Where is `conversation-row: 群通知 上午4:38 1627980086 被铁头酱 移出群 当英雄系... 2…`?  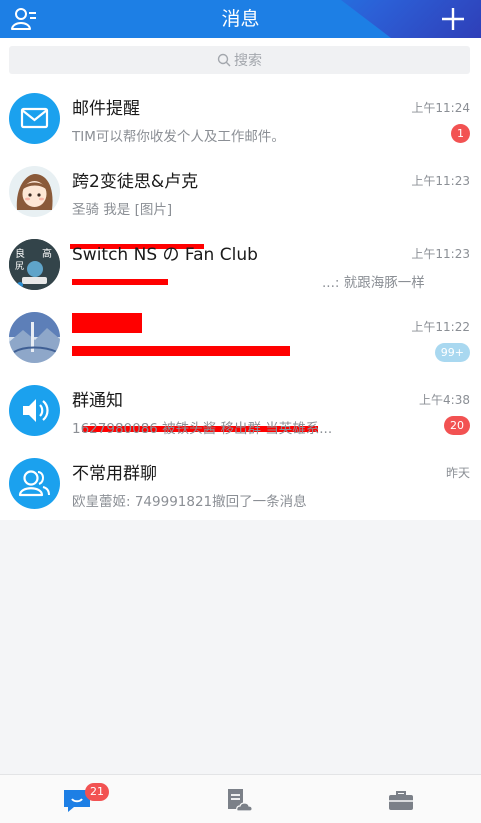
conversation-row: 群通知 上午4:38 1627980086 被铁头酱 移出群 当英雄系... 2… is located at coordinates (240, 410).